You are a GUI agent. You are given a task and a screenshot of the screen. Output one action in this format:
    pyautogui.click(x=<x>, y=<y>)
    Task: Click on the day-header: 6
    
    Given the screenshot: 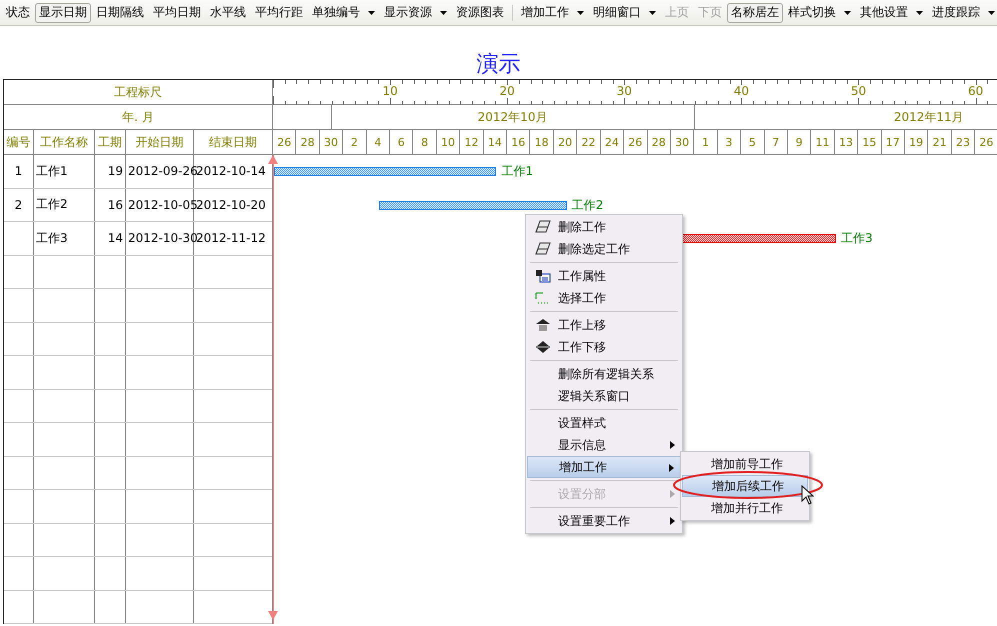 What is the action you would take?
    pyautogui.click(x=402, y=142)
    